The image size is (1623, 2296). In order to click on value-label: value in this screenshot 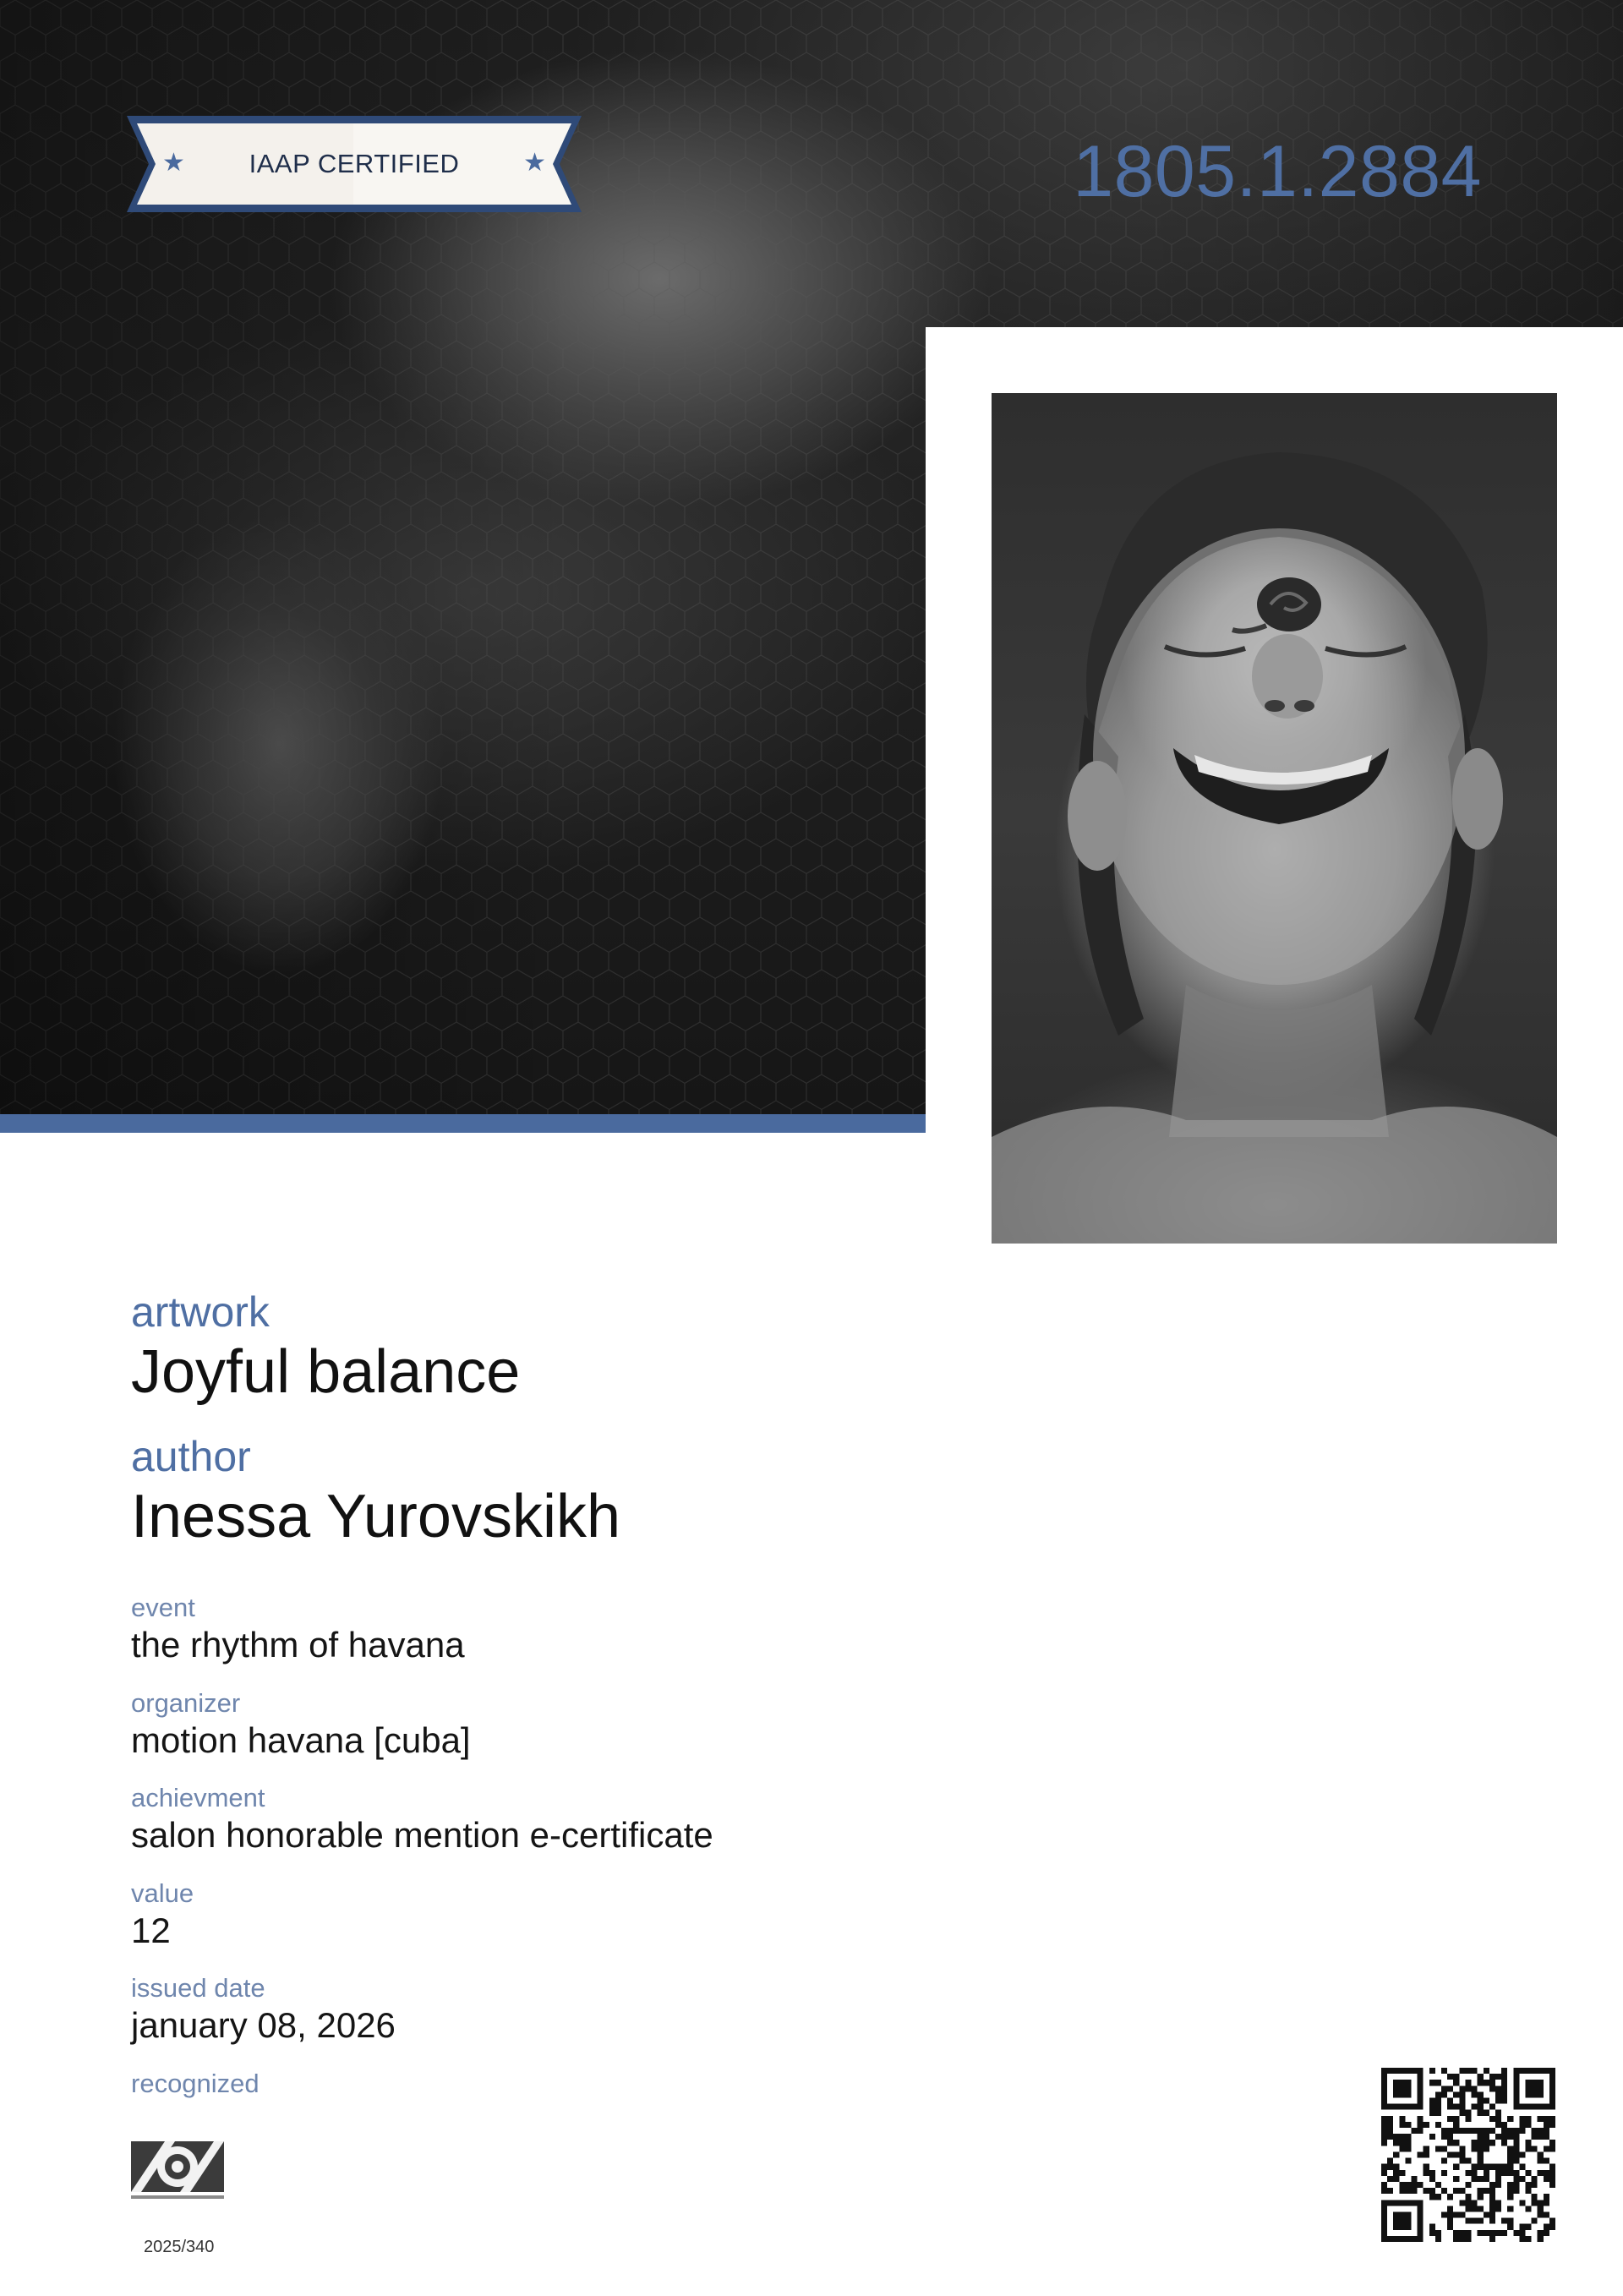, I will do `click(162, 1893)`.